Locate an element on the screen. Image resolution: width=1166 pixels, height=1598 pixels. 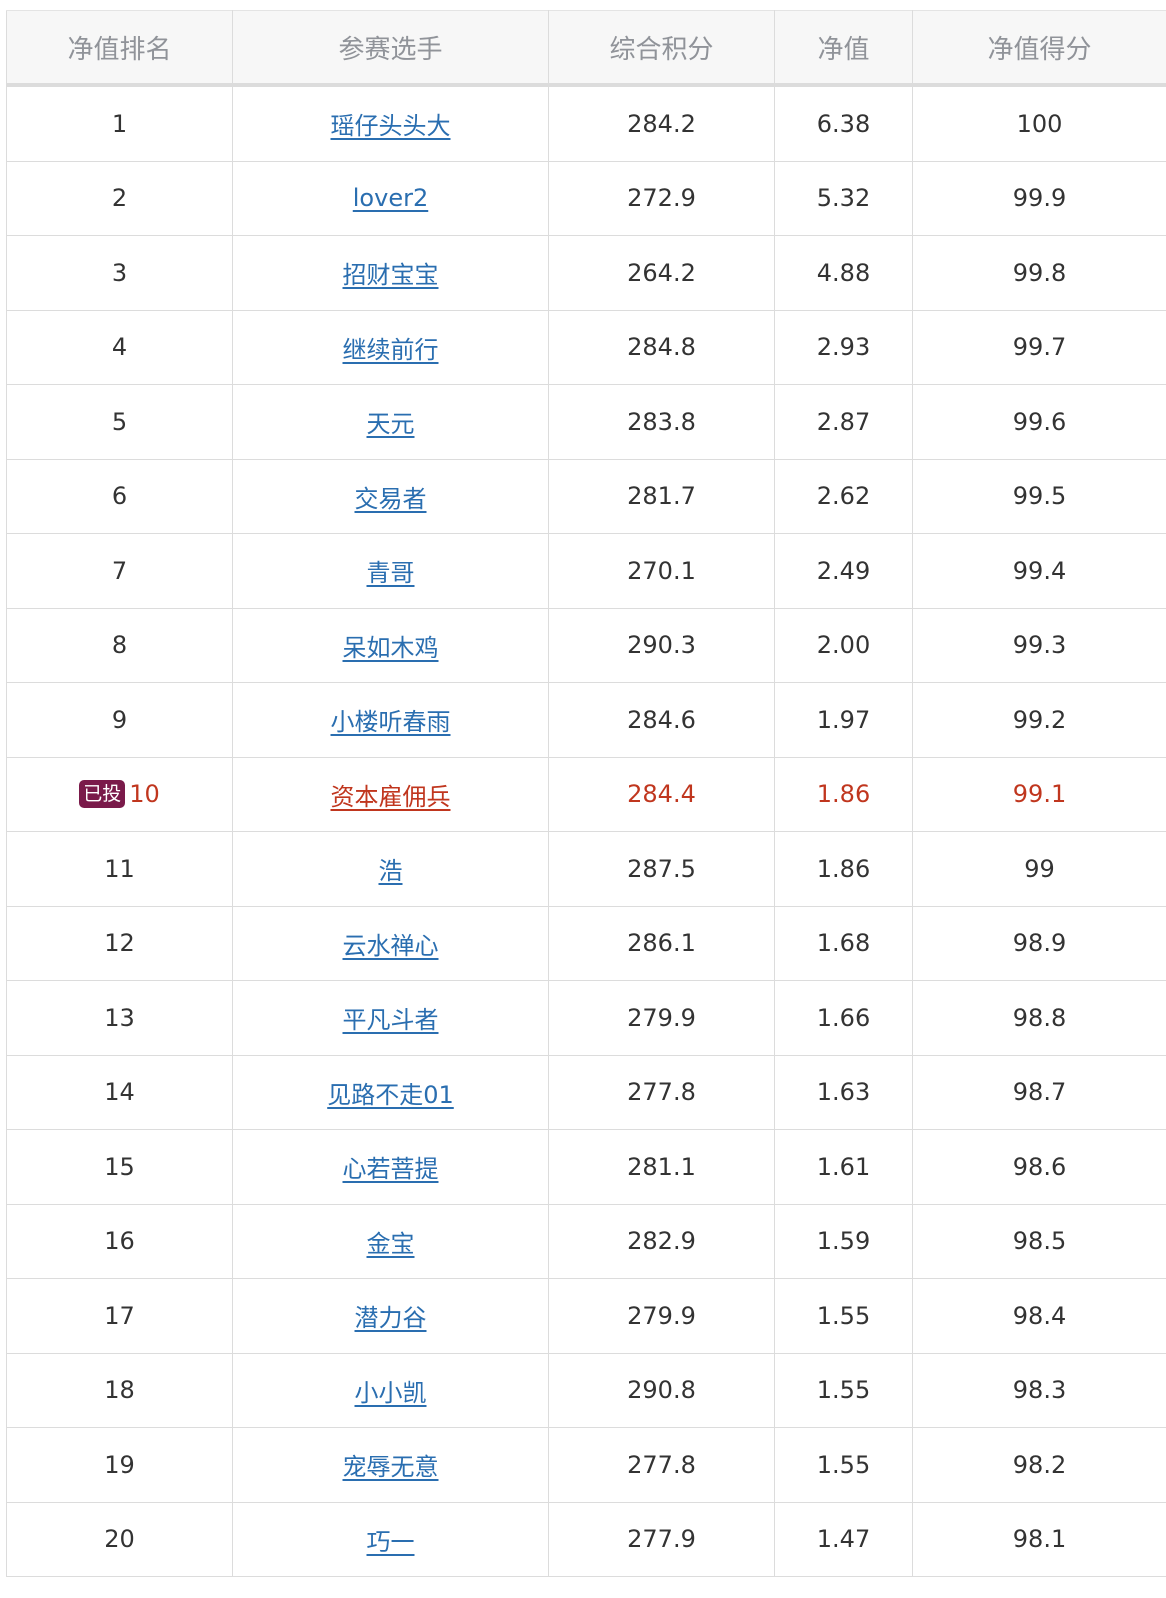
net-value-score-cell: 99.5 is located at coordinates (1039, 496).